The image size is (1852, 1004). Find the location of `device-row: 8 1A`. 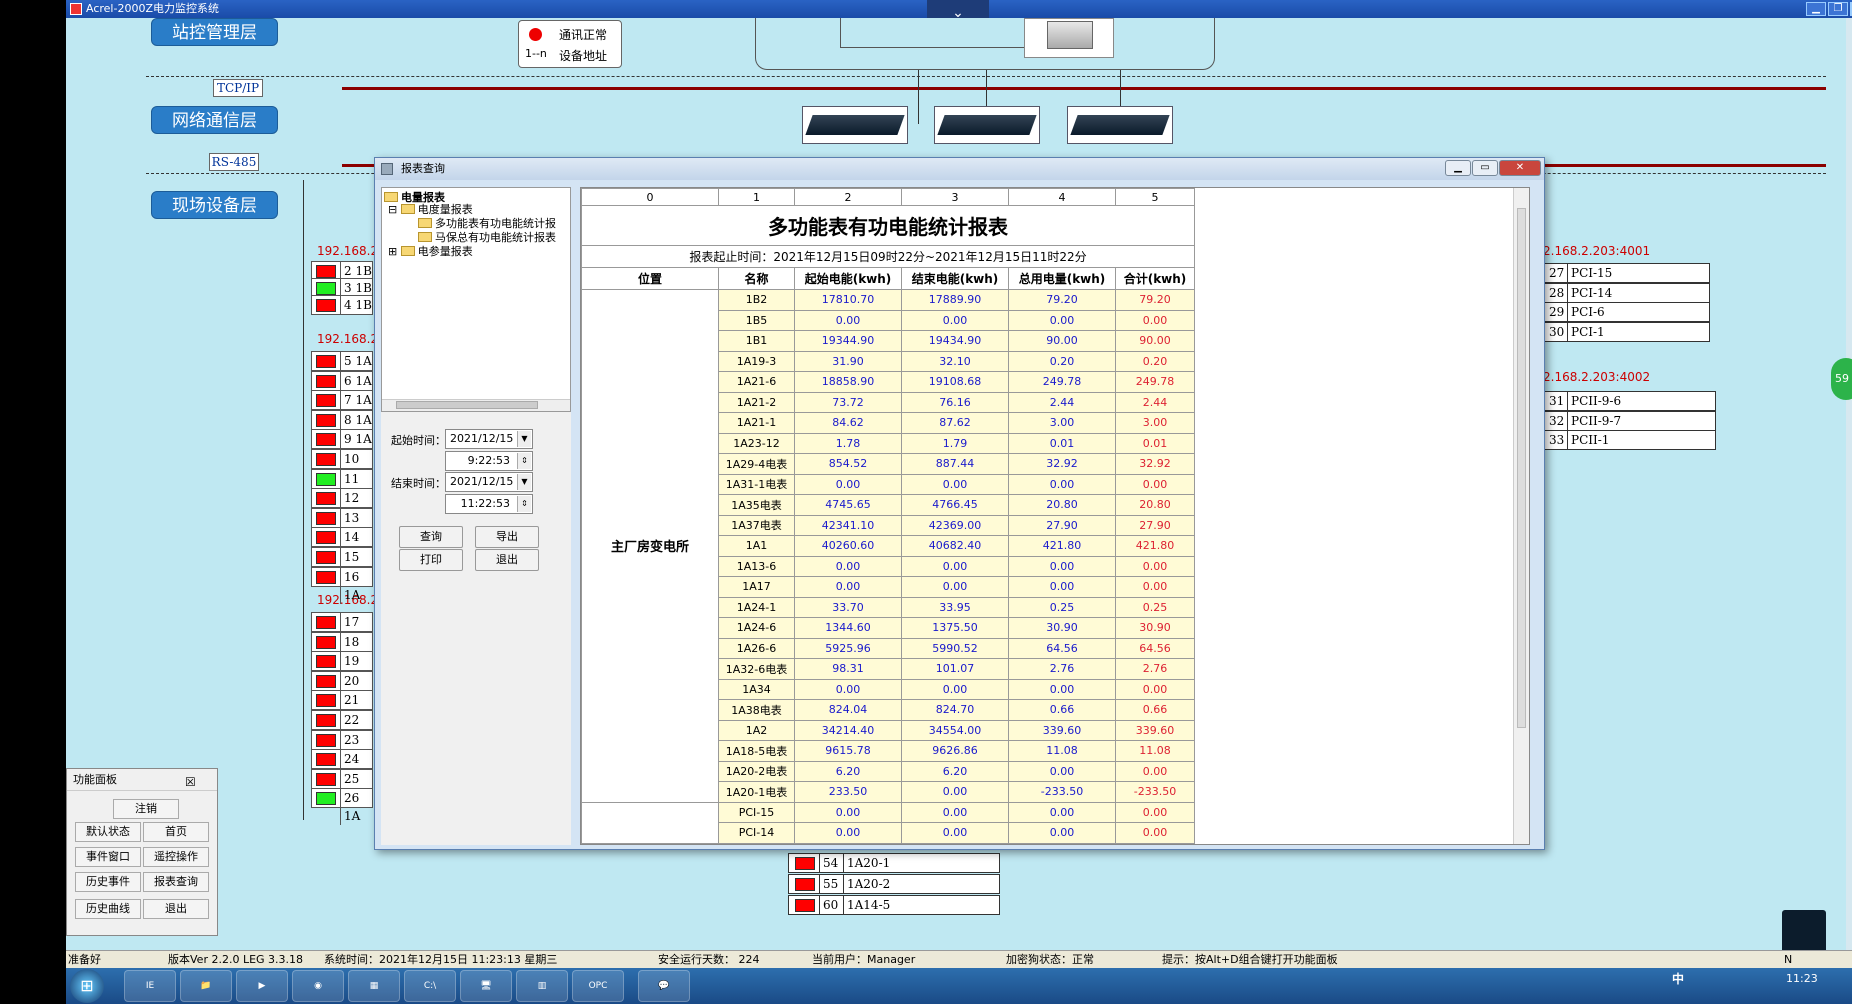

device-row: 8 1A is located at coordinates (342, 419).